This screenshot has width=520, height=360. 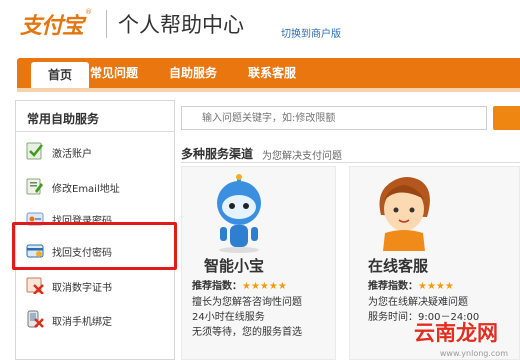 What do you see at coordinates (86, 189) in the screenshot?
I see `sidebar-item-label: 修改Email地址` at bounding box center [86, 189].